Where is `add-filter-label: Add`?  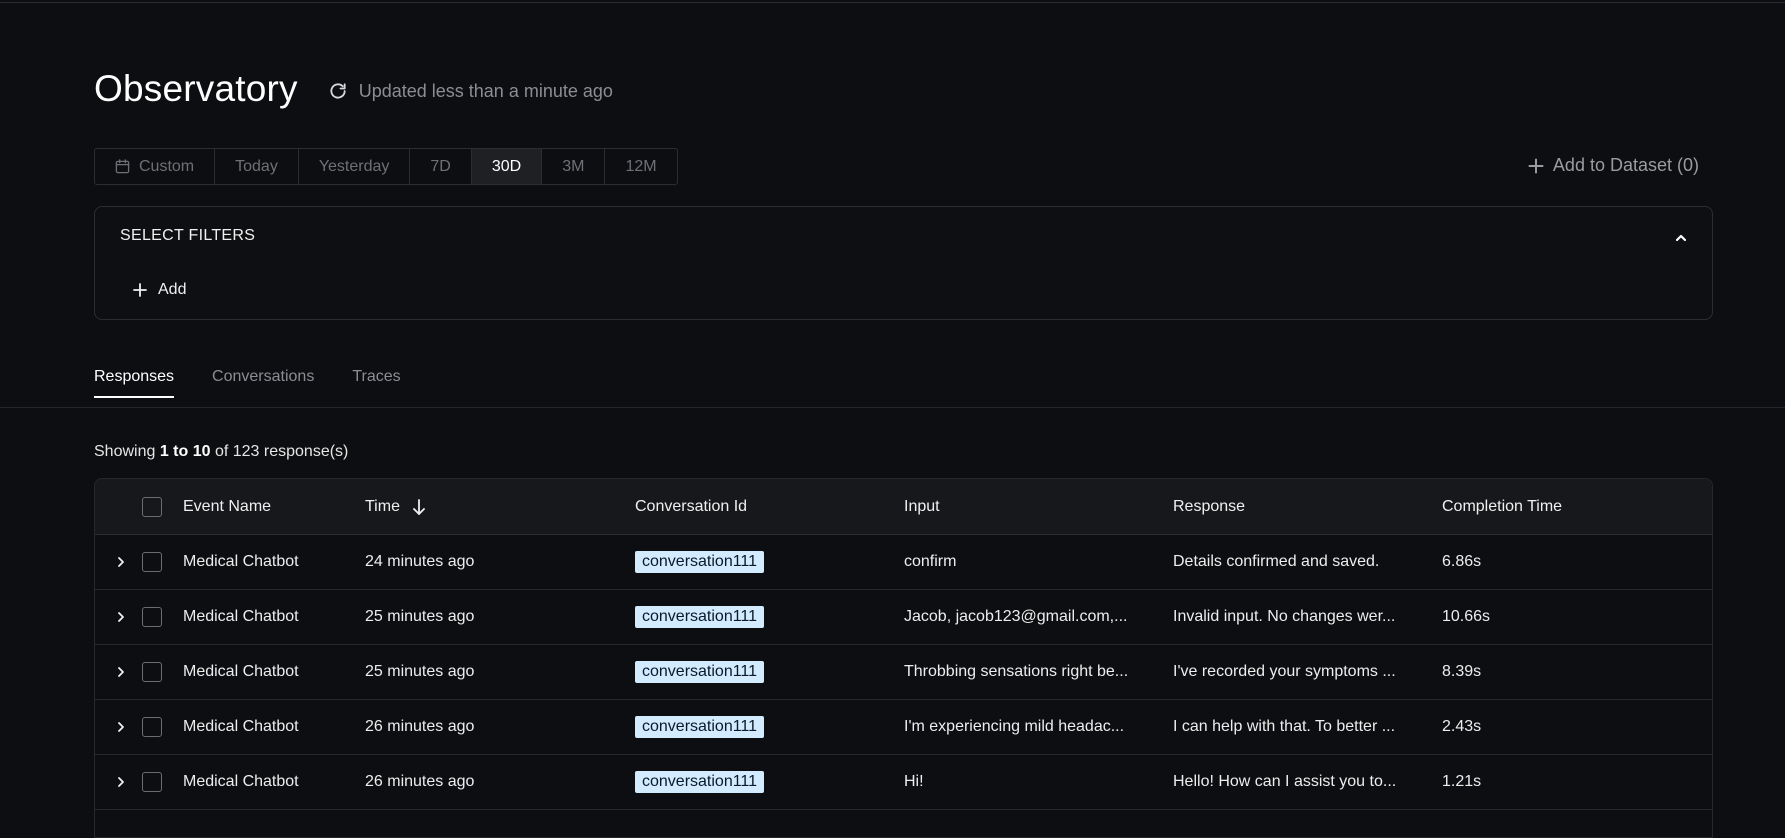
add-filter-label: Add is located at coordinates (172, 289).